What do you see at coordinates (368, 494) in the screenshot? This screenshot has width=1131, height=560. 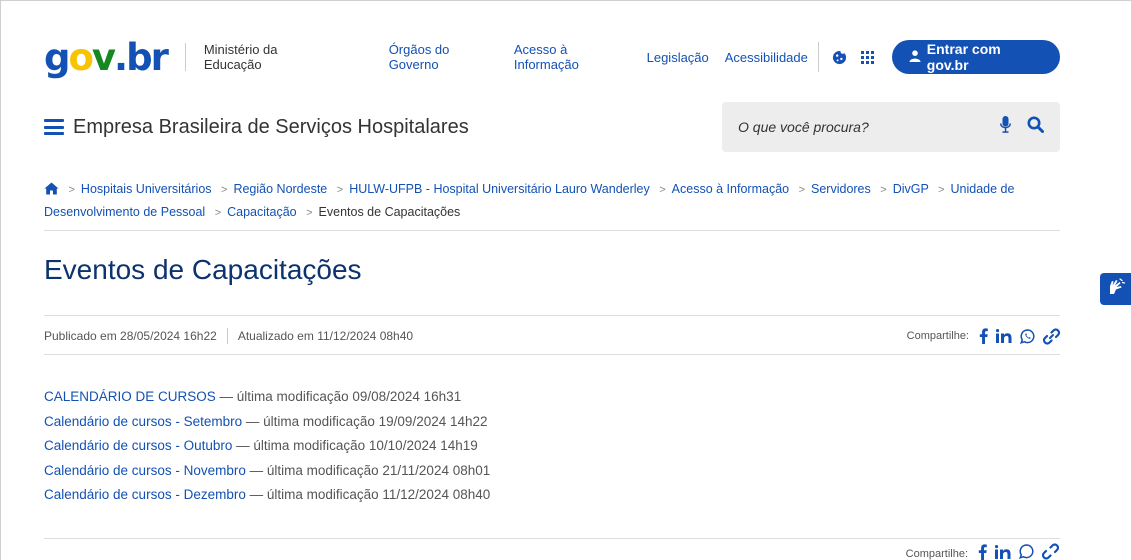 I see `file-modified: — última modificação 11/12/2024 08h40` at bounding box center [368, 494].